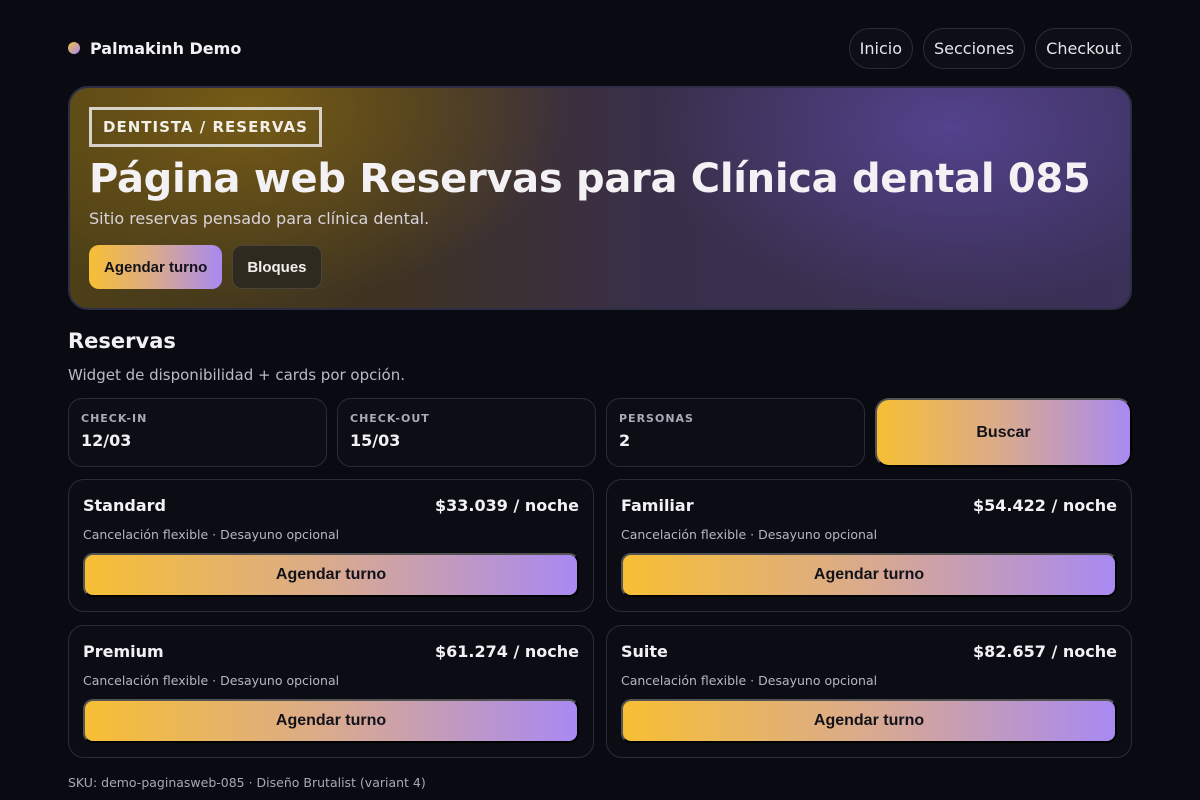 The image size is (1200, 800). What do you see at coordinates (466, 432) in the screenshot?
I see `checkout-field: CHECK-OUT 15/03` at bounding box center [466, 432].